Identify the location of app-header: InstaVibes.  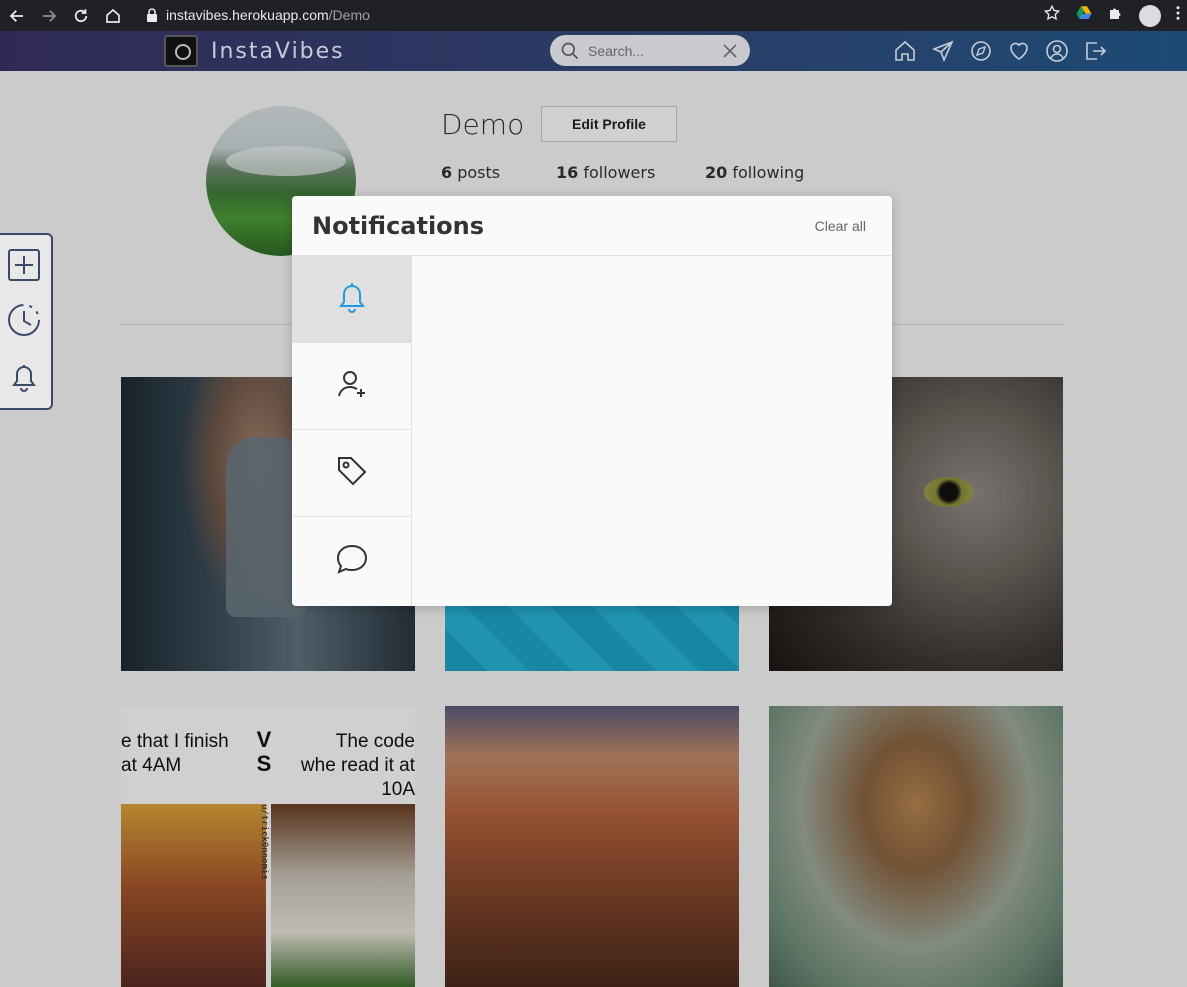
(593, 51).